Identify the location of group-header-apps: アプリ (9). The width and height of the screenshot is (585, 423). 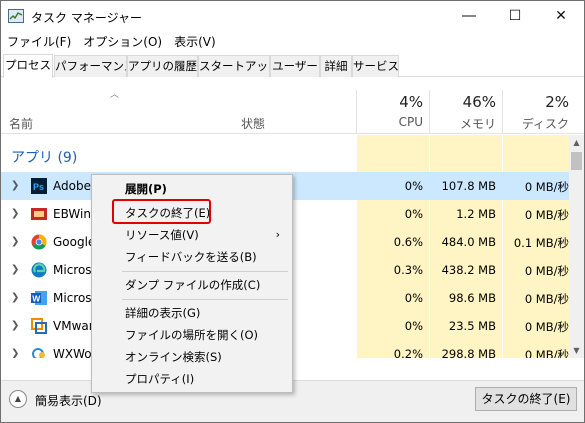
(44, 157).